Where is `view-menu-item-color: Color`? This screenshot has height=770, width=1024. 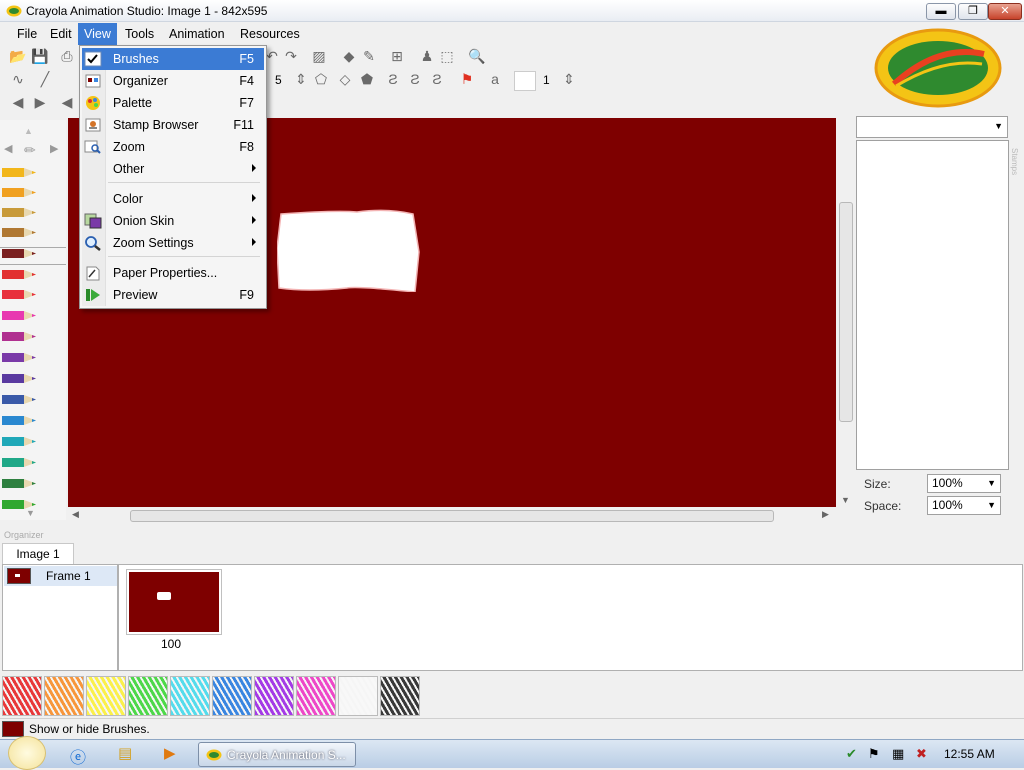 view-menu-item-color: Color is located at coordinates (173, 199).